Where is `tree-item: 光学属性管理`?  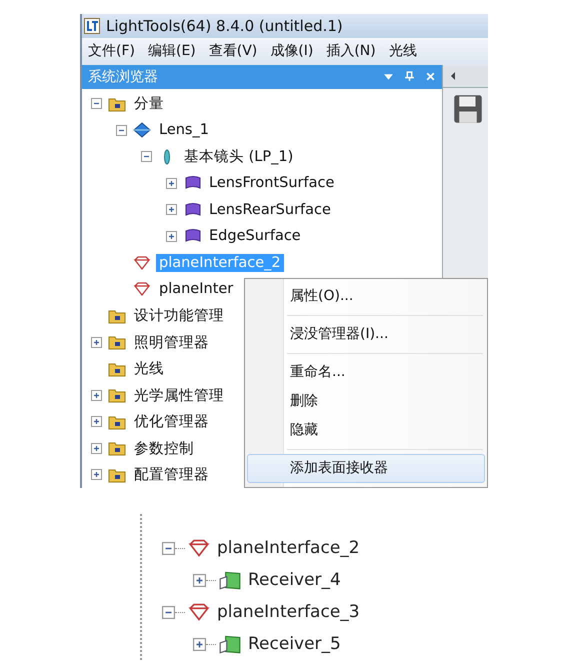 tree-item: 光学属性管理 is located at coordinates (179, 395).